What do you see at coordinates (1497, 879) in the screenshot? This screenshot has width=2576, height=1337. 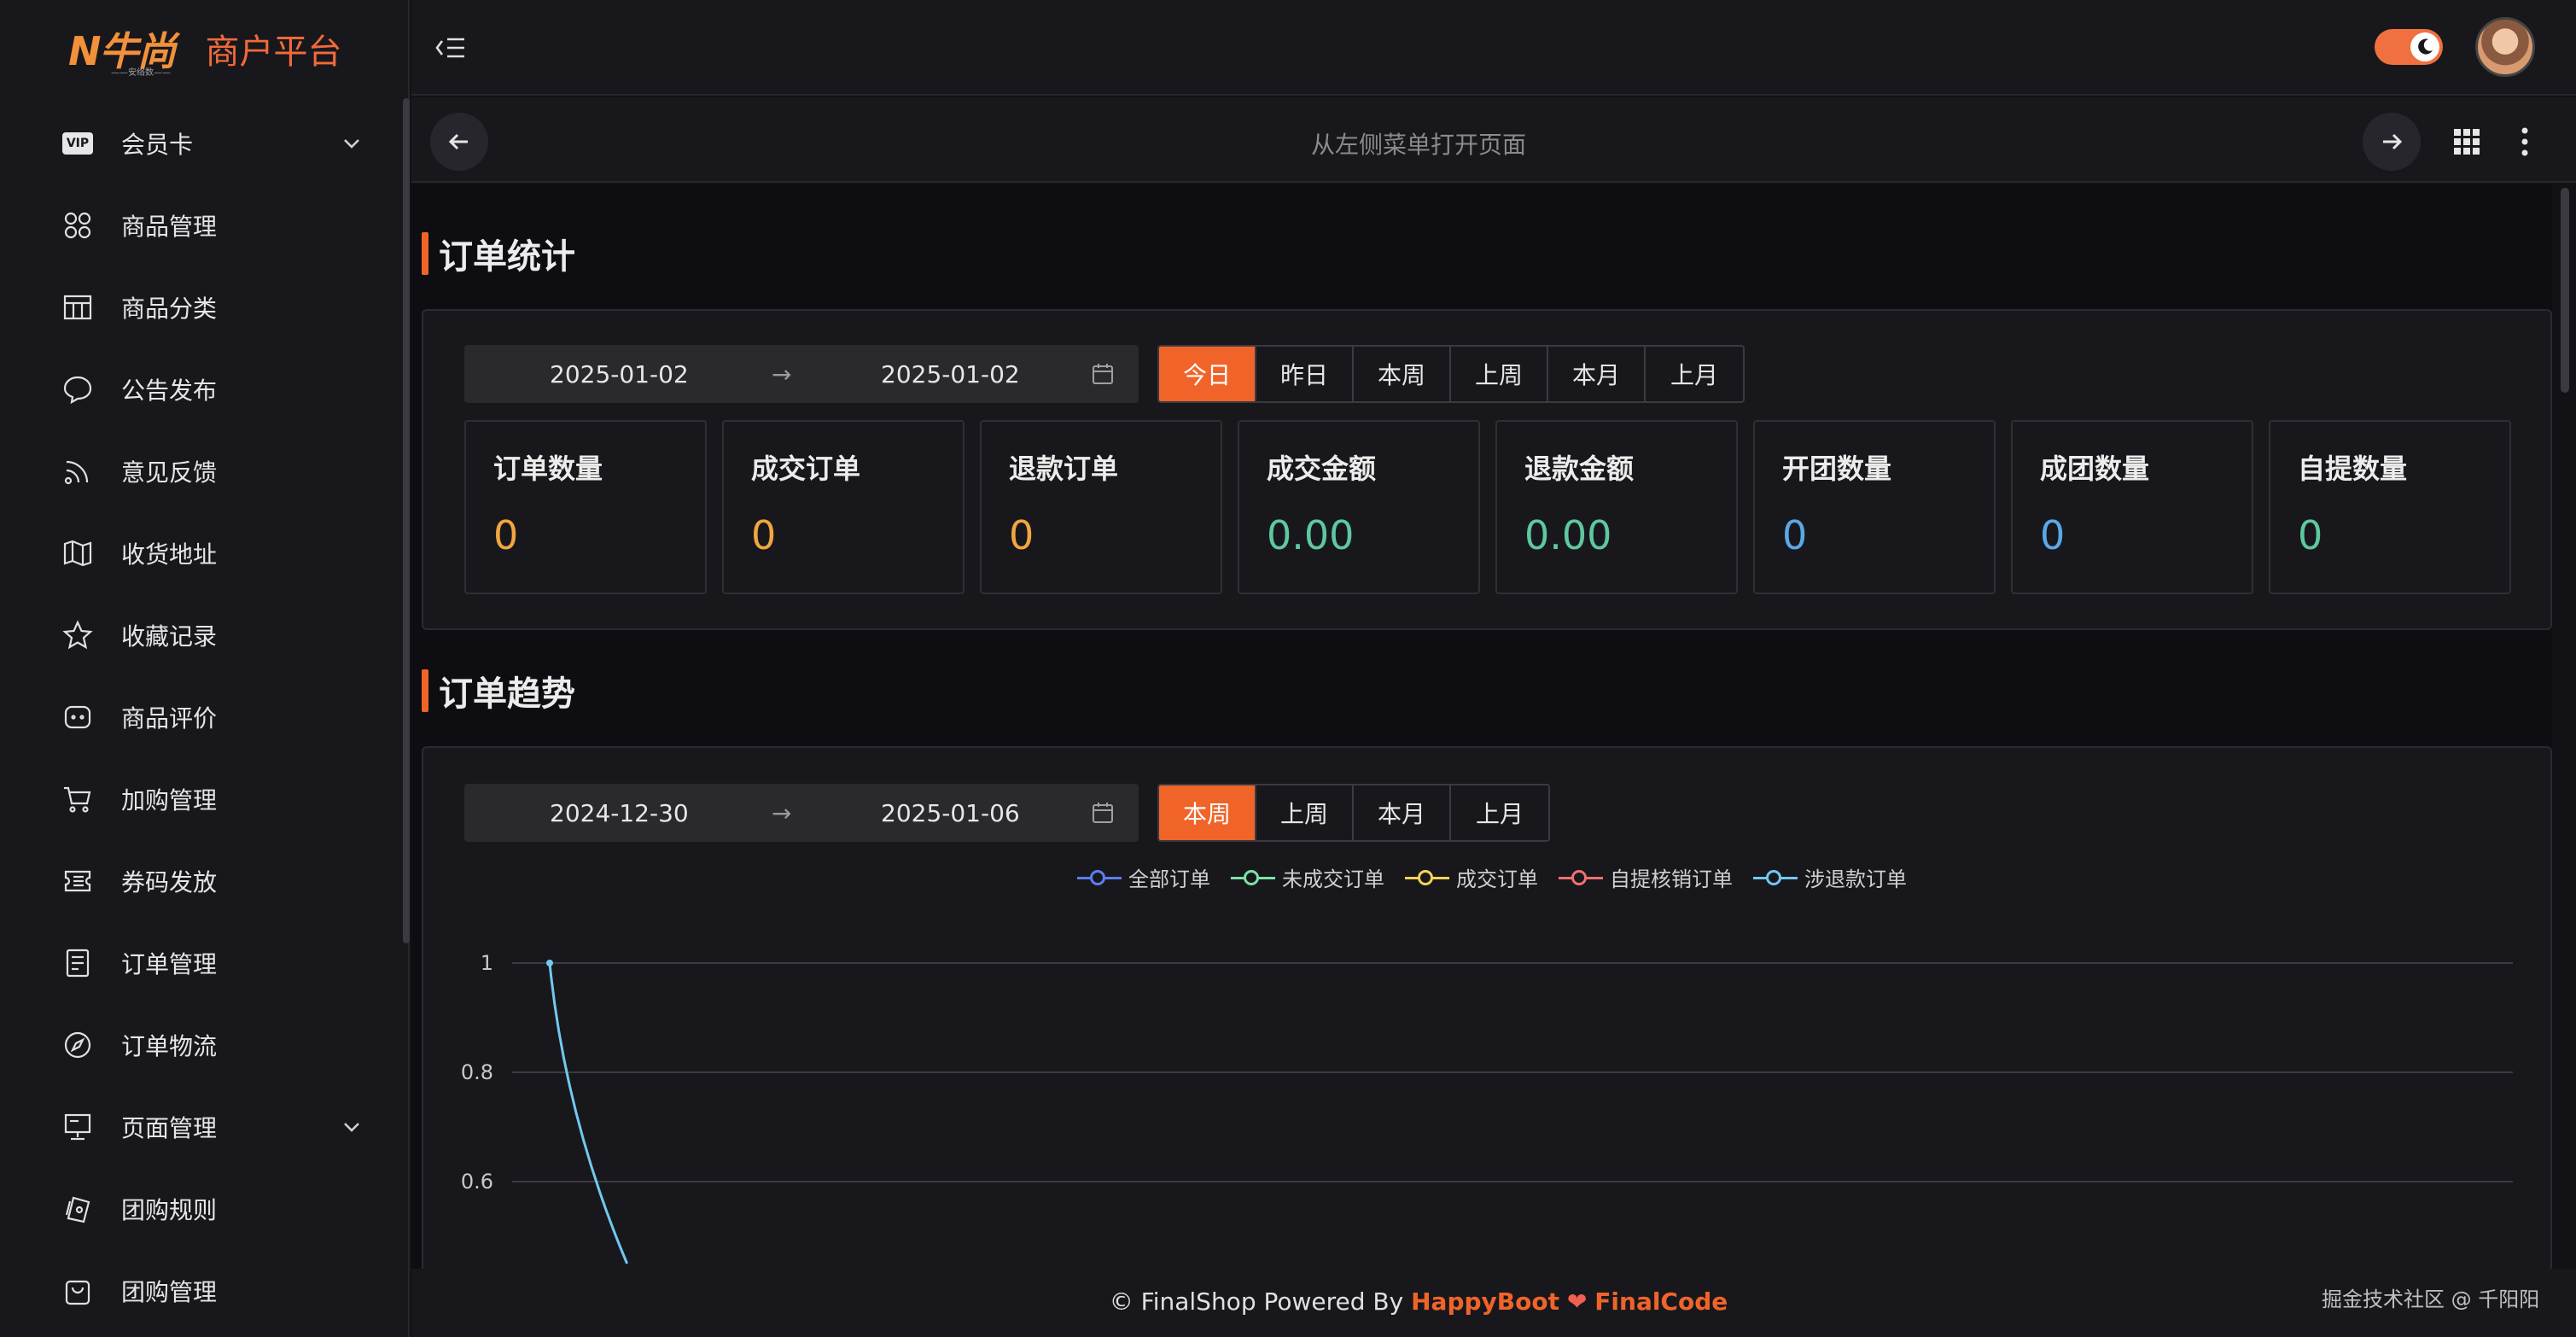 I see `legend-label: 成交订单` at bounding box center [1497, 879].